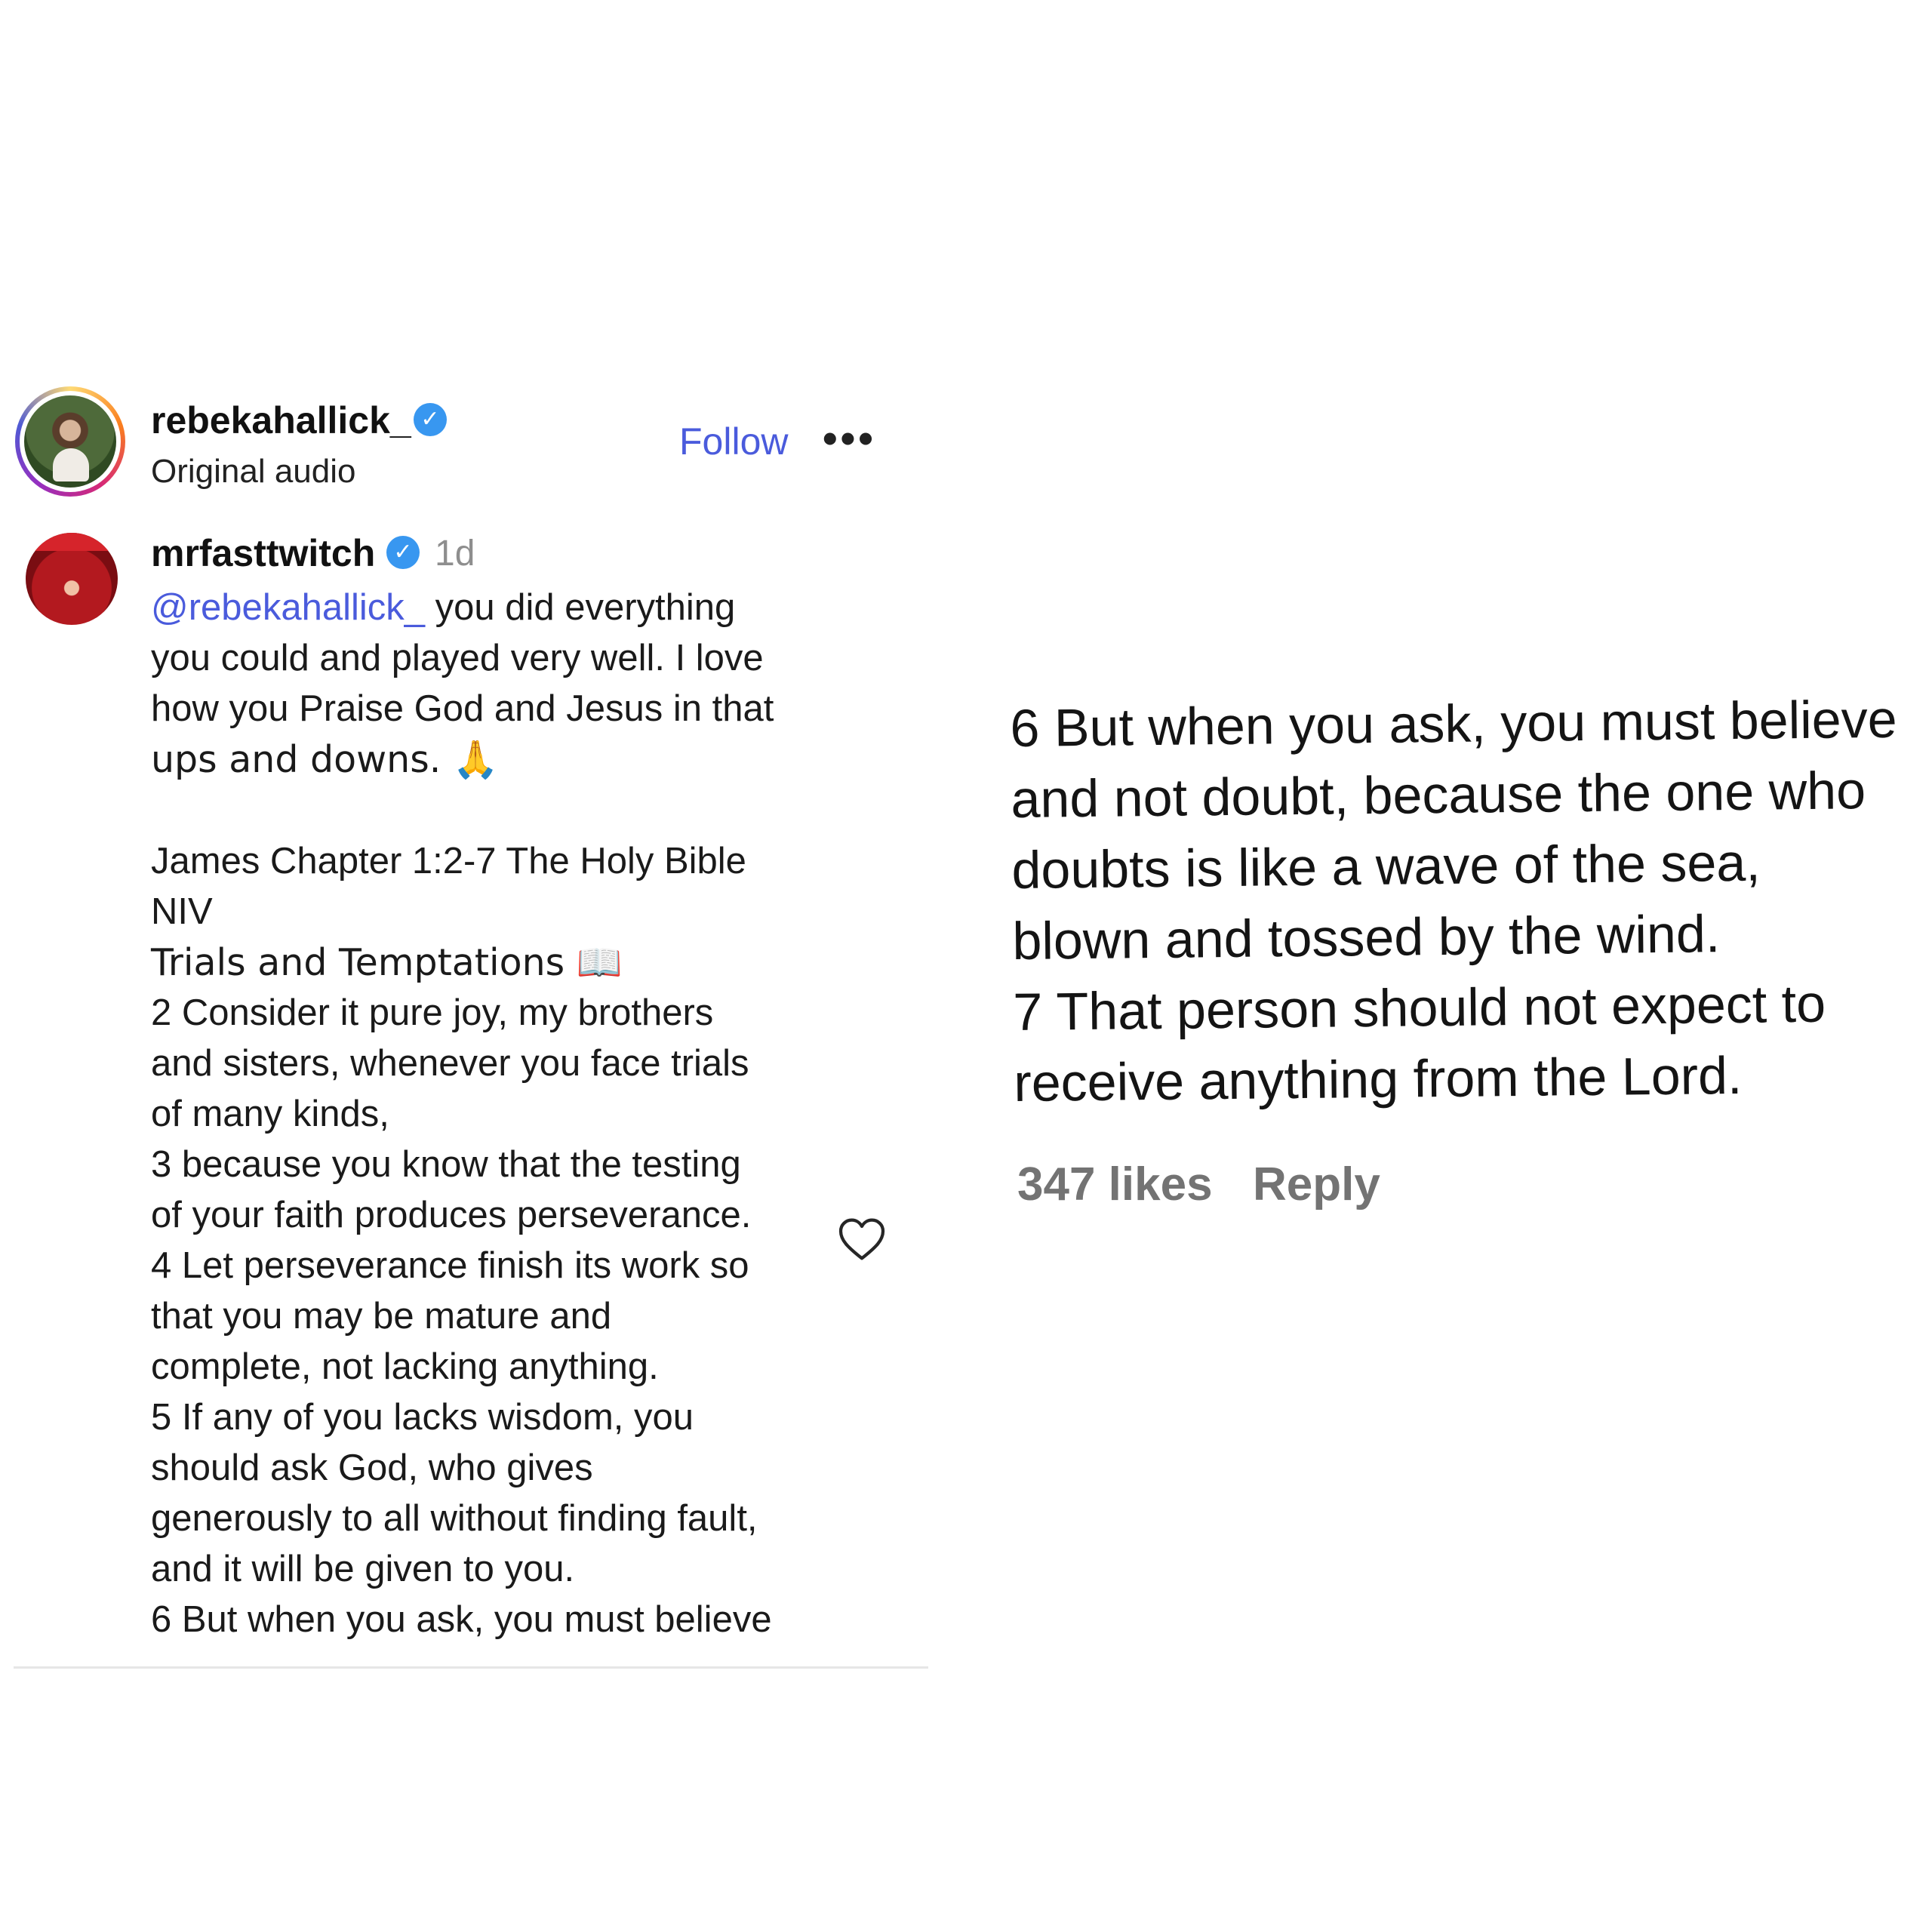  Describe the element at coordinates (468, 1800) in the screenshot. I see `clip-mask` at that location.